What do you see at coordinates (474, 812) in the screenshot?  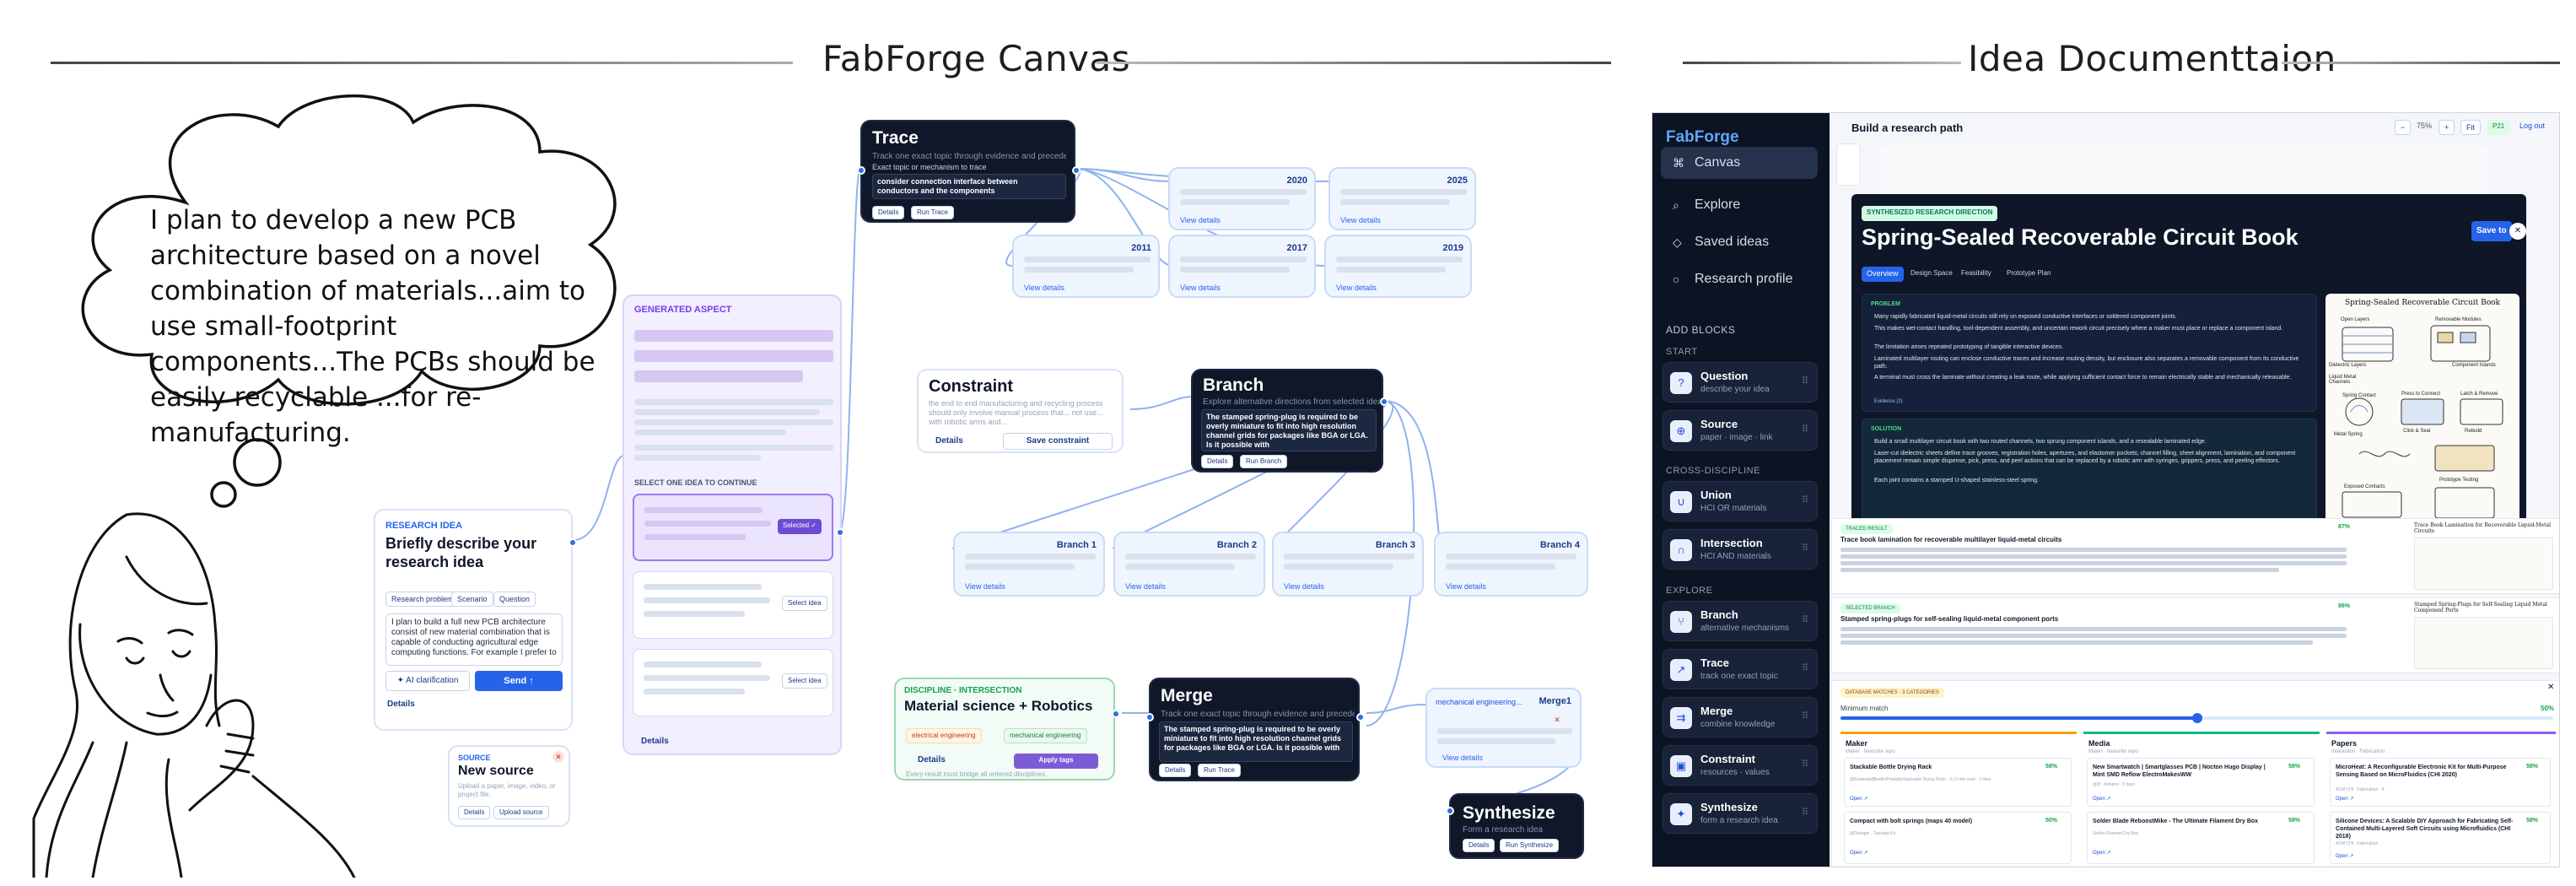 I see `source-details-button: Details` at bounding box center [474, 812].